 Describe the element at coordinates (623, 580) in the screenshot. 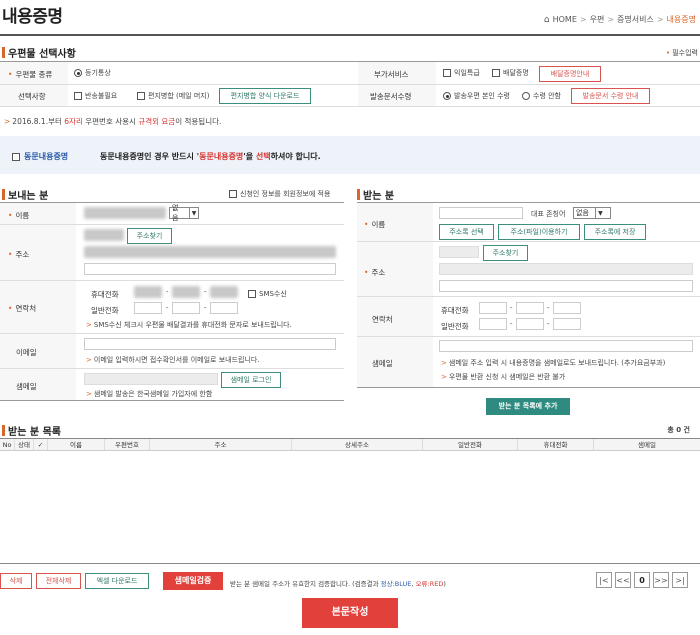

I see `prev-page-icon: <<` at that location.